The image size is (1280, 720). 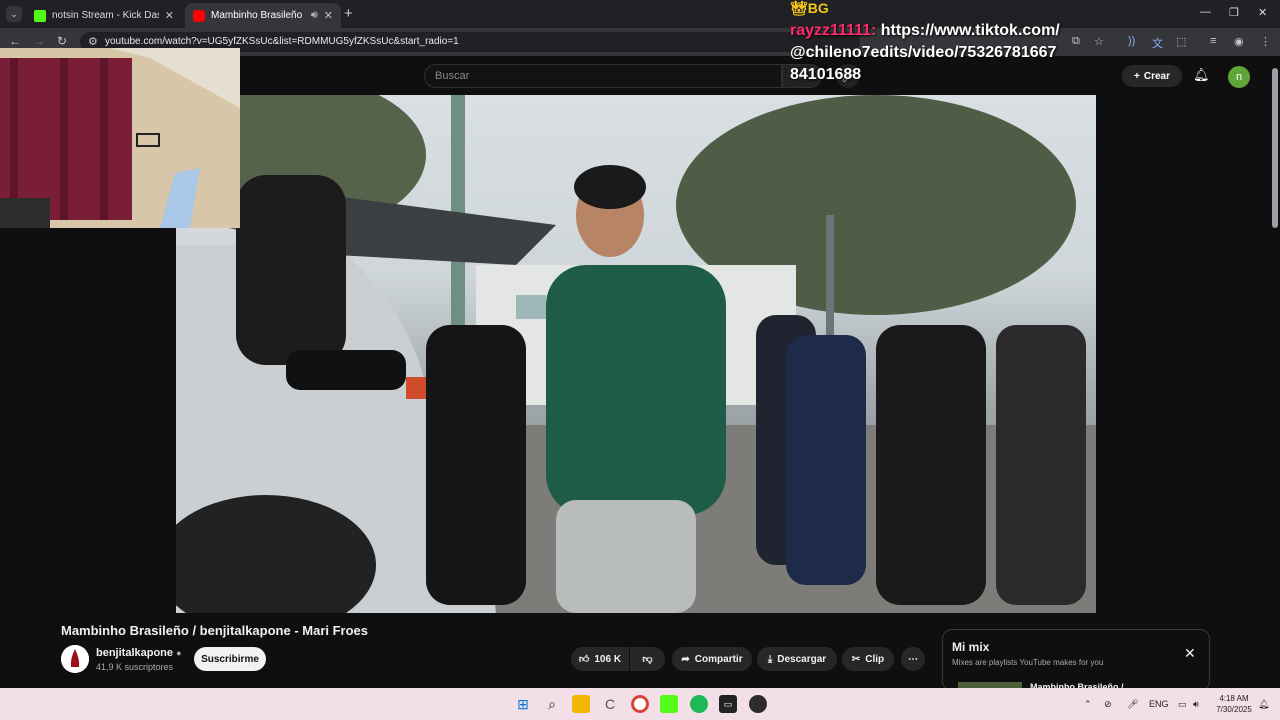 What do you see at coordinates (610, 704) in the screenshot?
I see `edge-icon: C` at bounding box center [610, 704].